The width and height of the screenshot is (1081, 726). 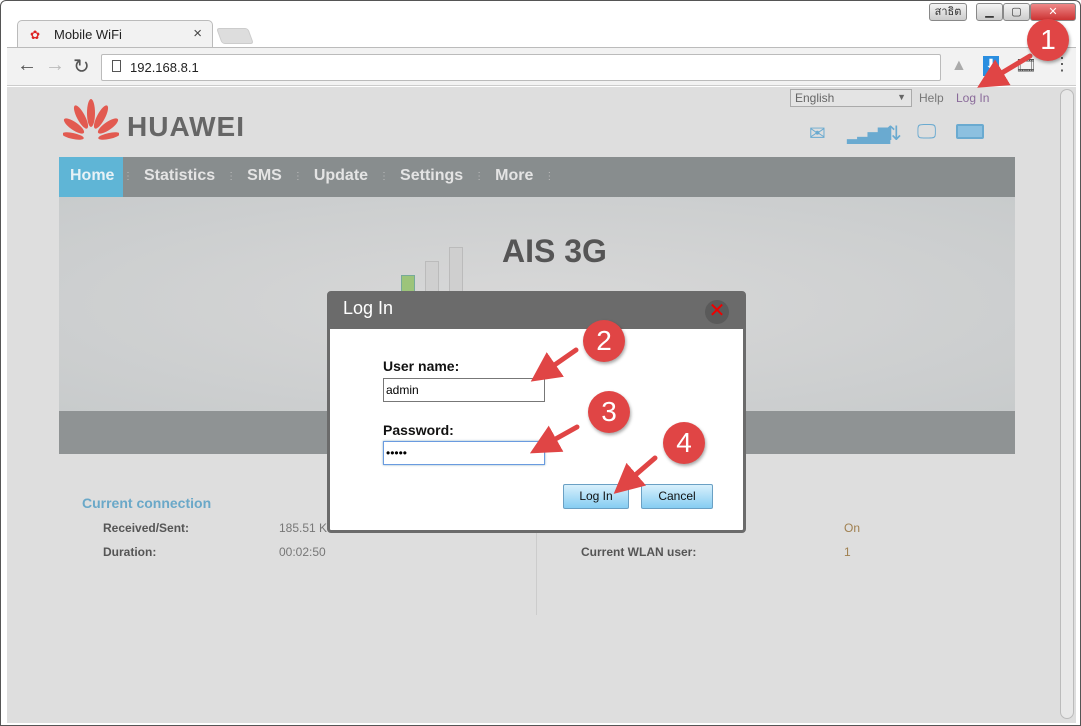 I want to click on new-tab-button, so click(x=235, y=36).